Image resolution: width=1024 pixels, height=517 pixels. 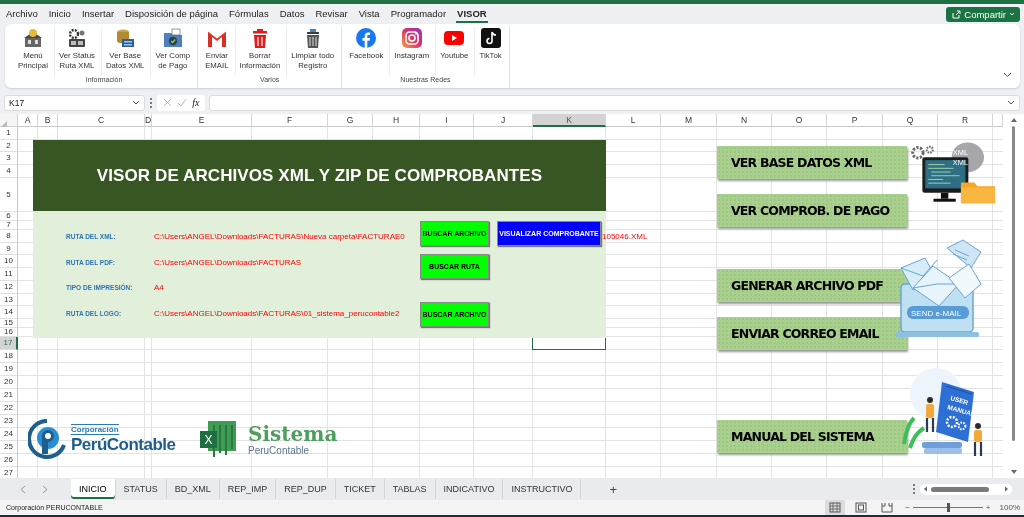 I want to click on column-header: N, so click(x=744, y=120).